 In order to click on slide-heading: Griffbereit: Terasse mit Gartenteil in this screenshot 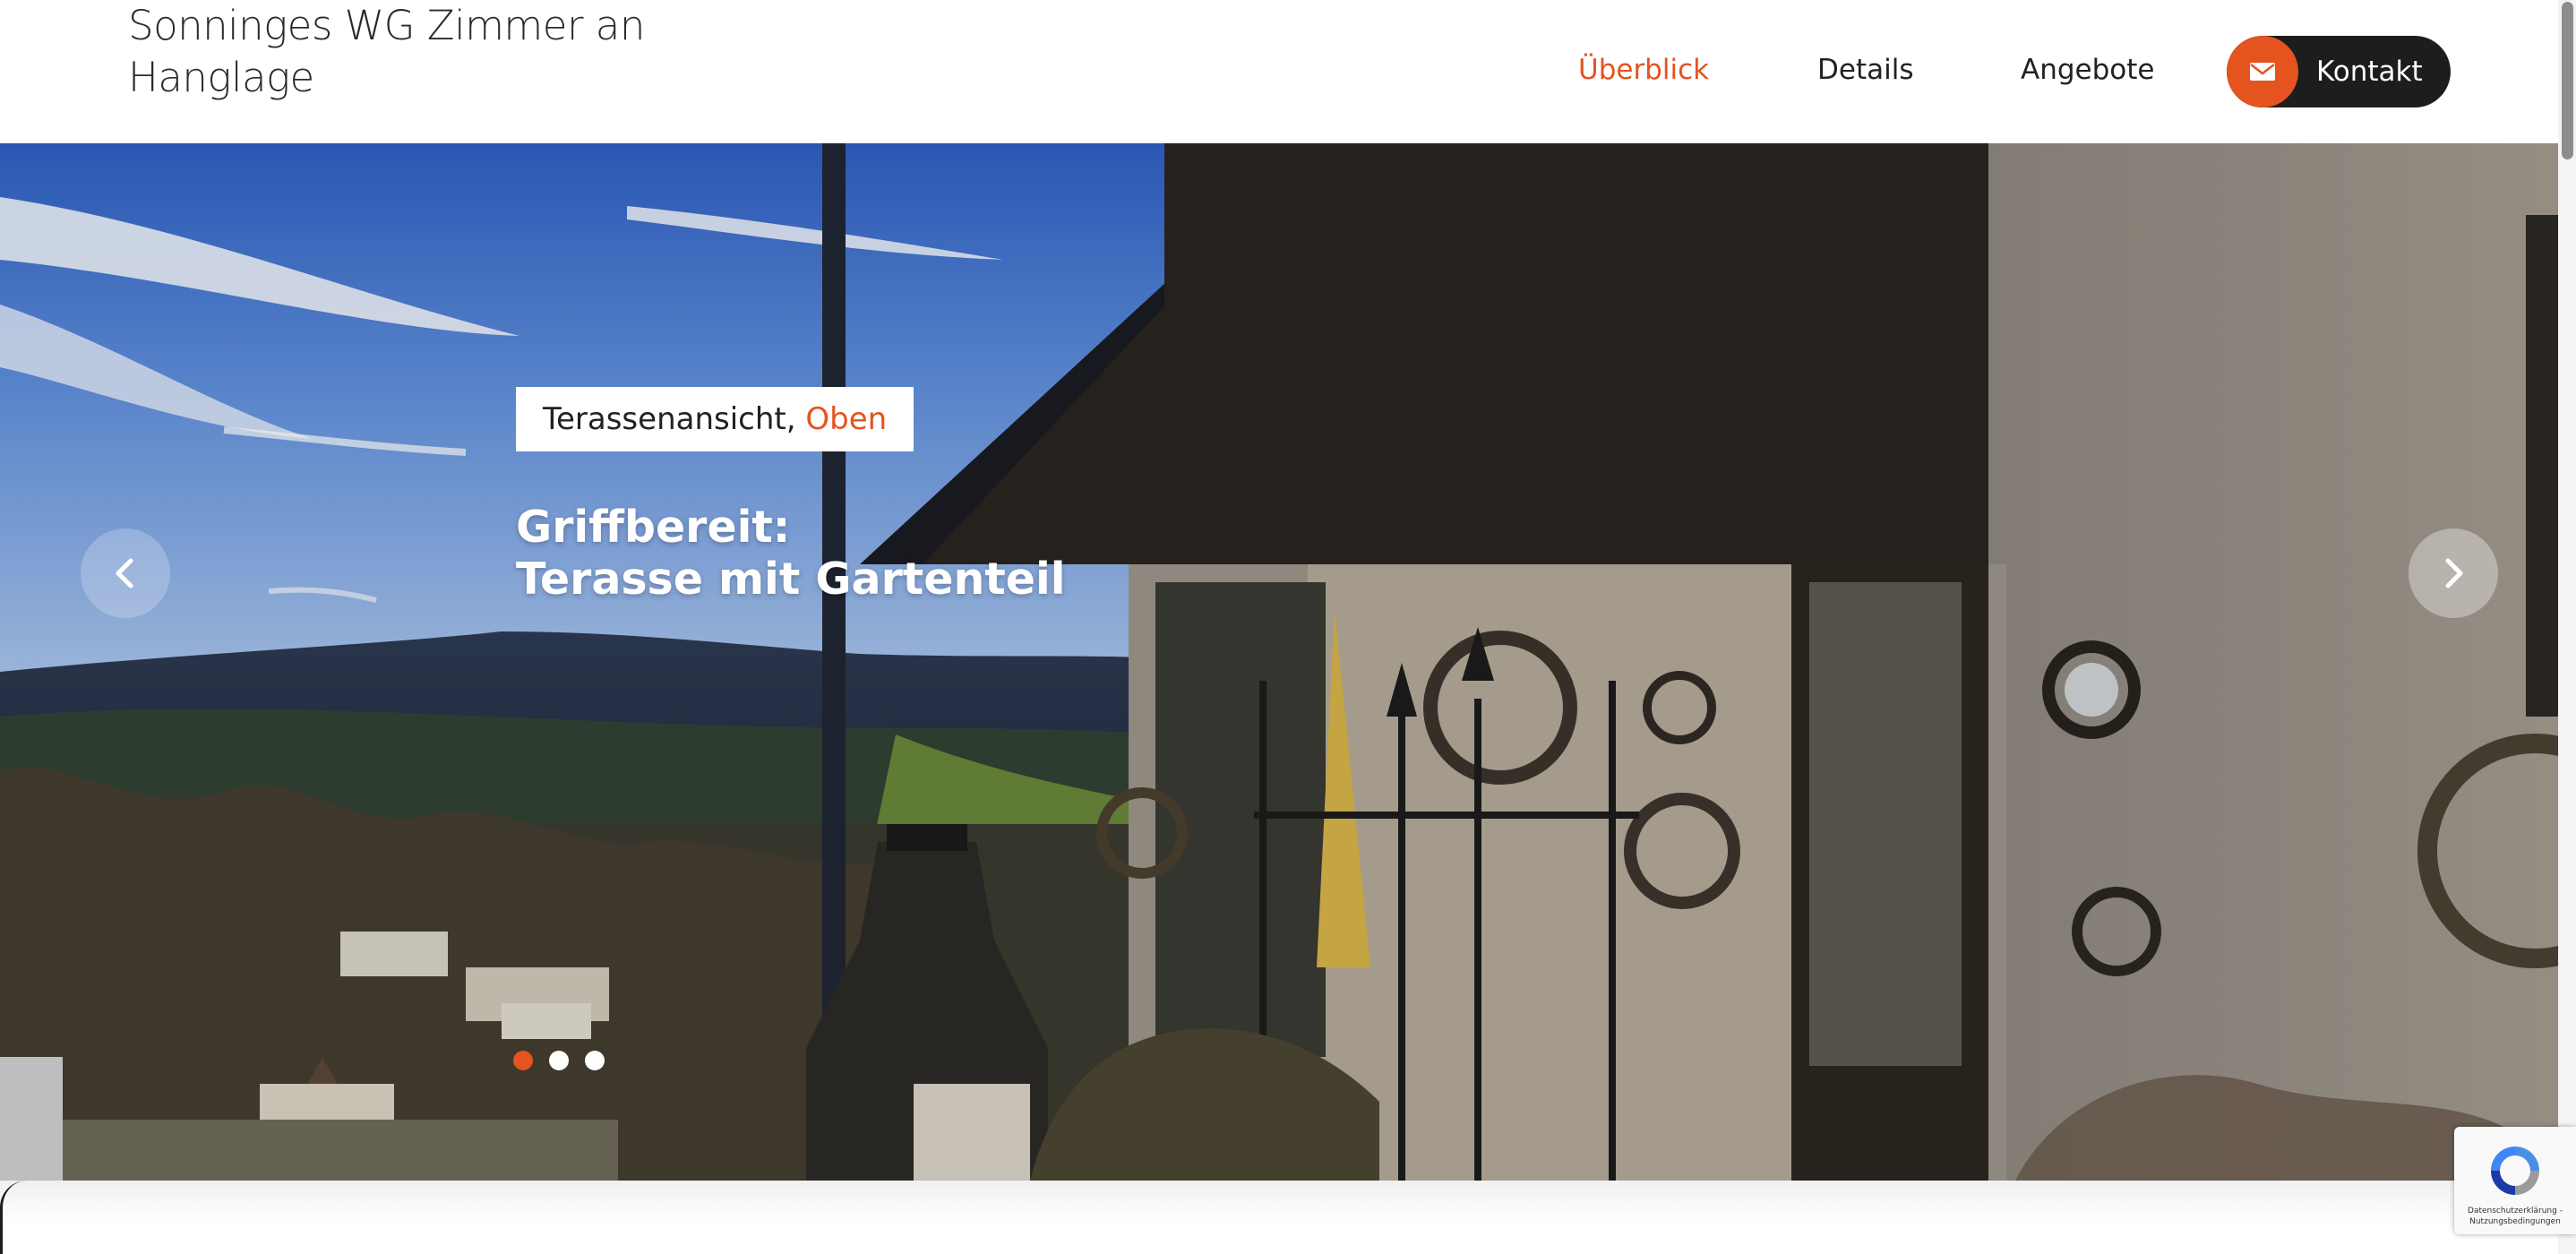, I will do `click(919, 554)`.